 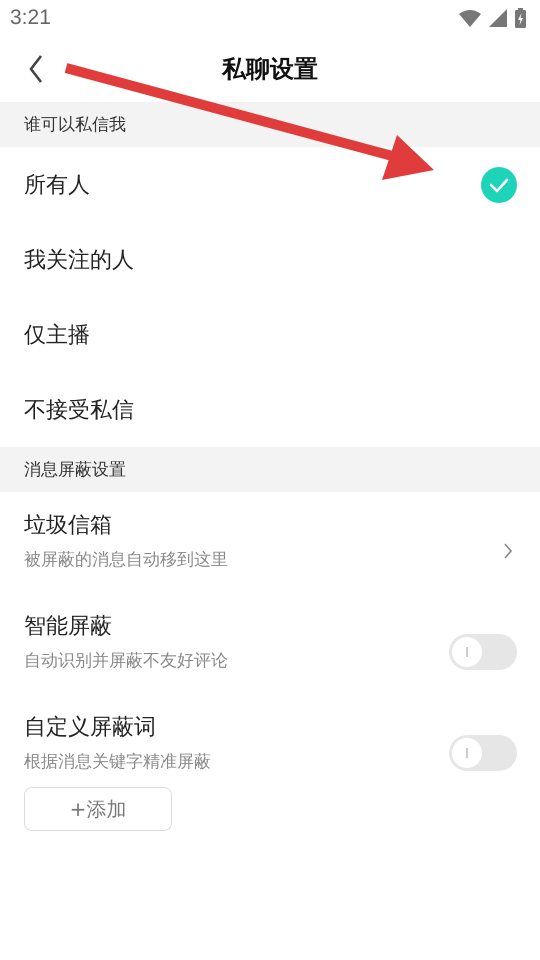 I want to click on option-row: 不接受私信, so click(x=270, y=409).